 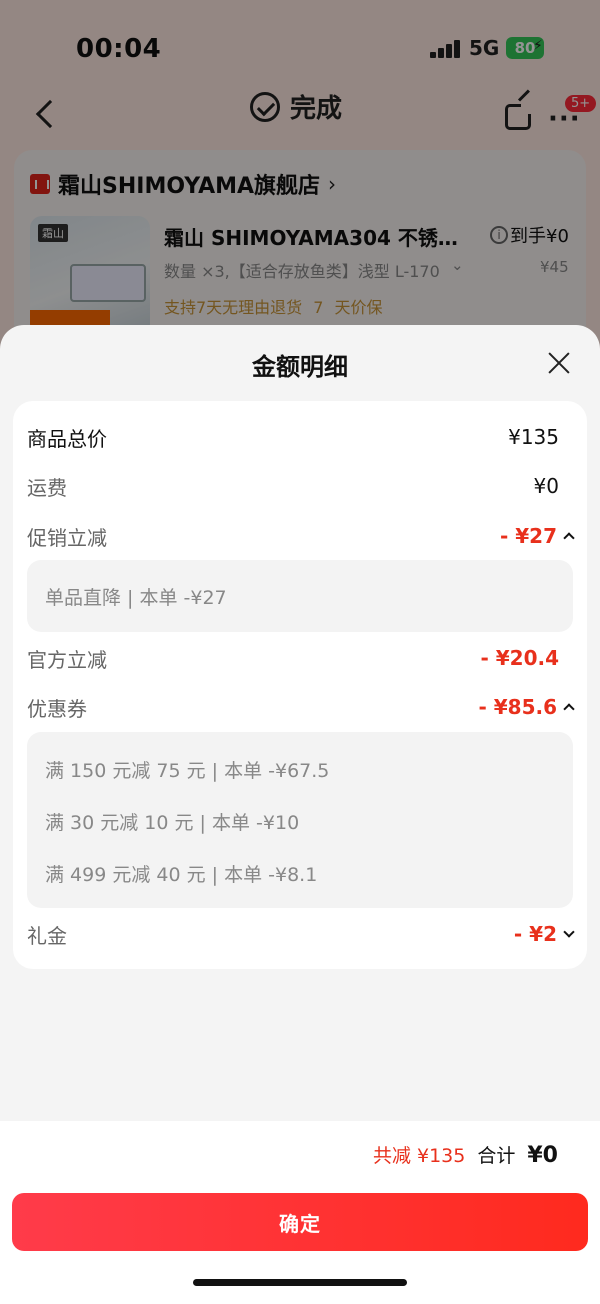 I want to click on chevron-down-icon, so click(x=569, y=932).